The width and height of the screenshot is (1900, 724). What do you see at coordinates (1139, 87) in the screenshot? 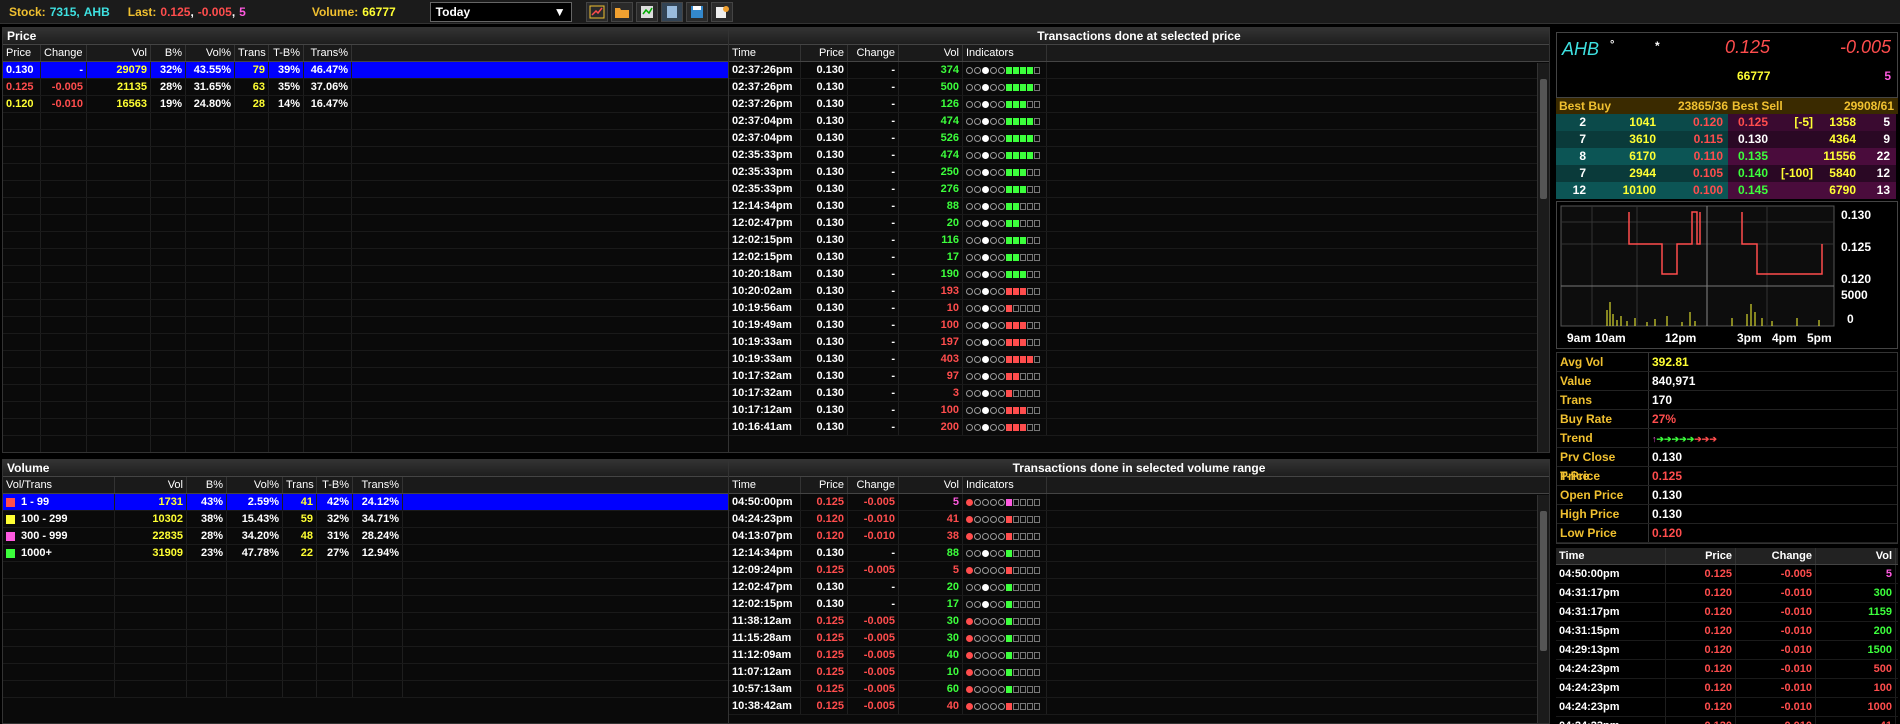
I see `transaction-row: 02:37:26pm 0.130-500` at bounding box center [1139, 87].